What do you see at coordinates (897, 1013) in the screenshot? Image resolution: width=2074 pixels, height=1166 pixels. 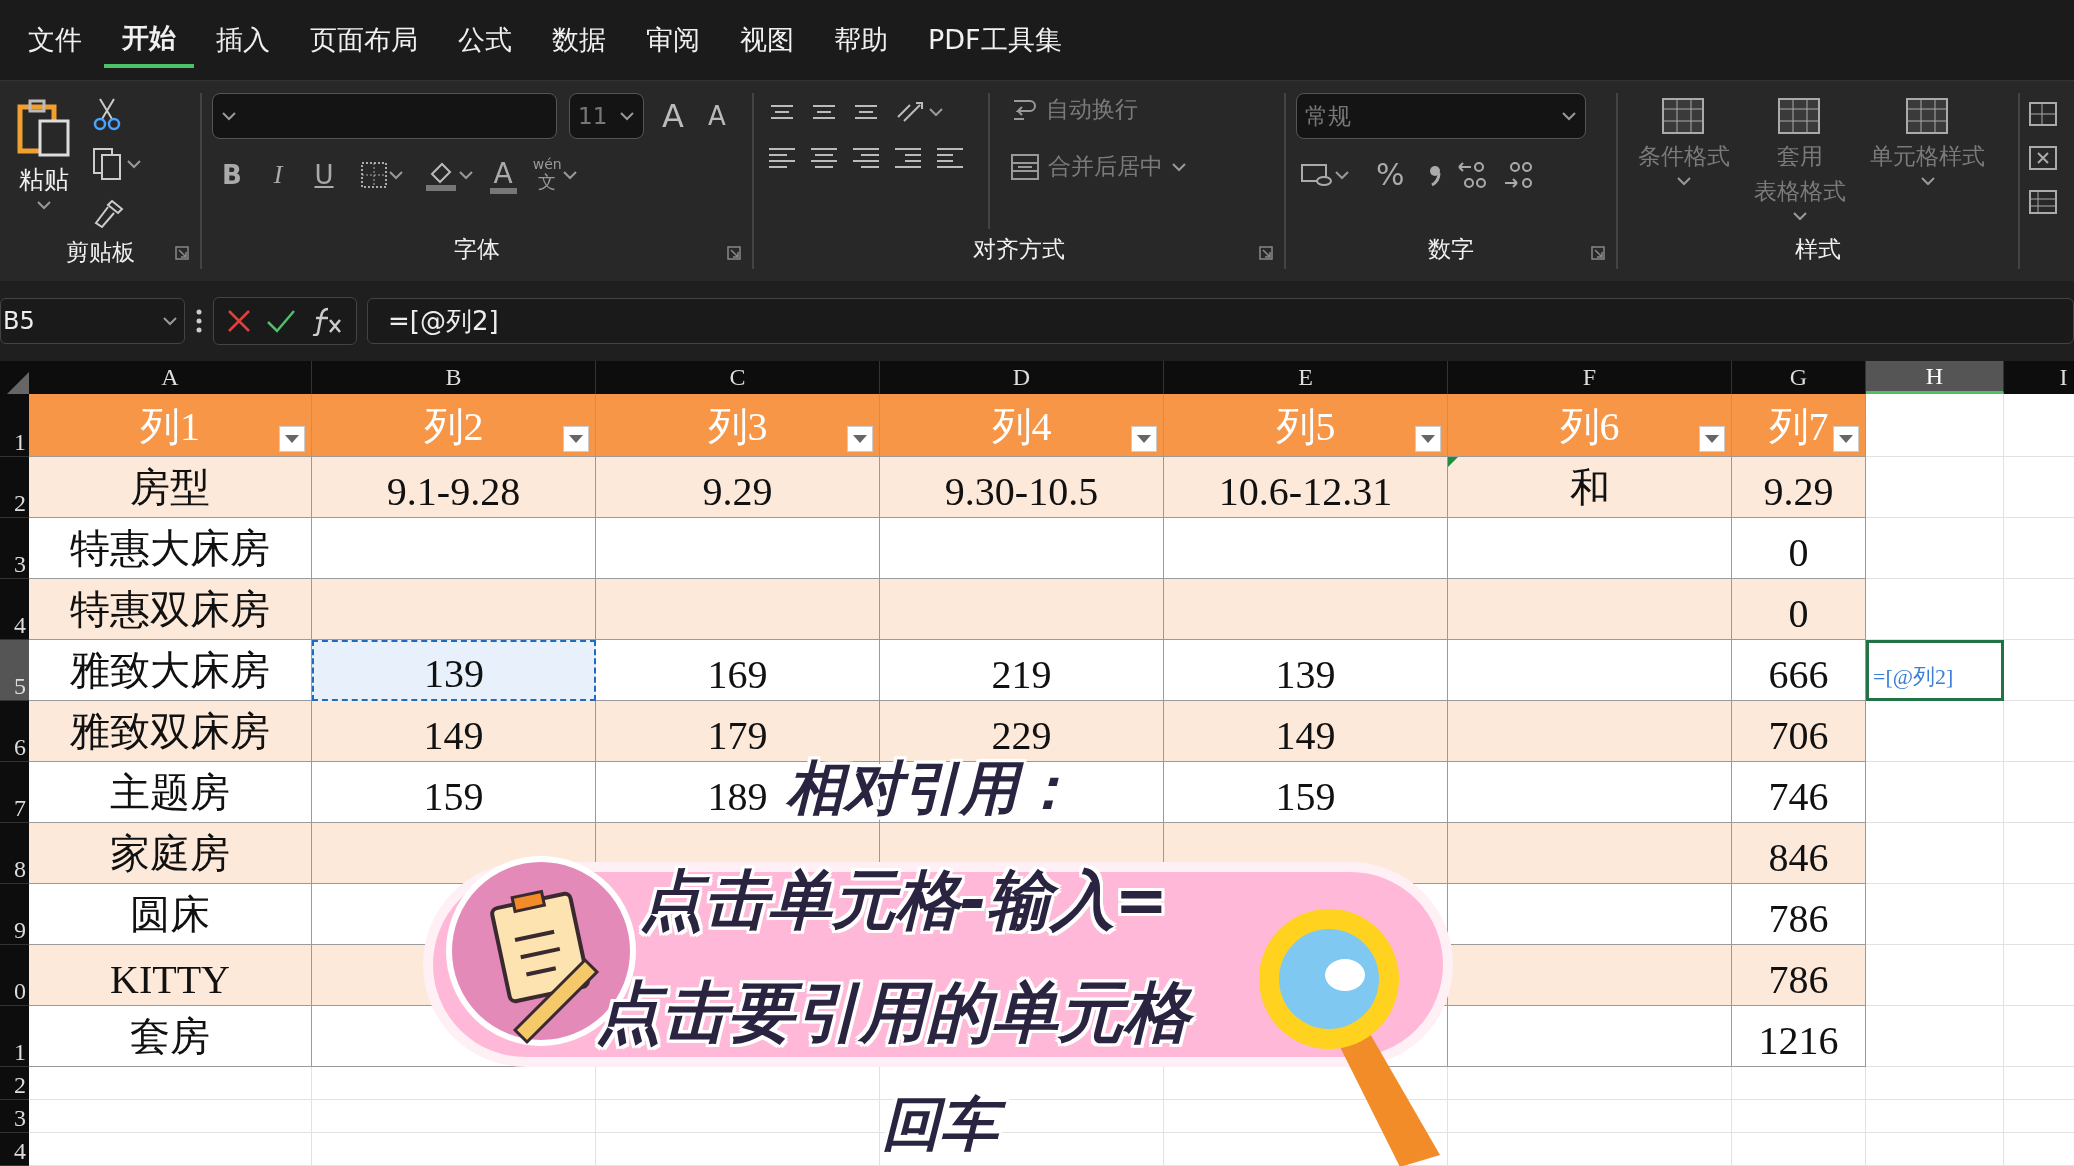 I see `caption-text: 点击要引用的单元格` at bounding box center [897, 1013].